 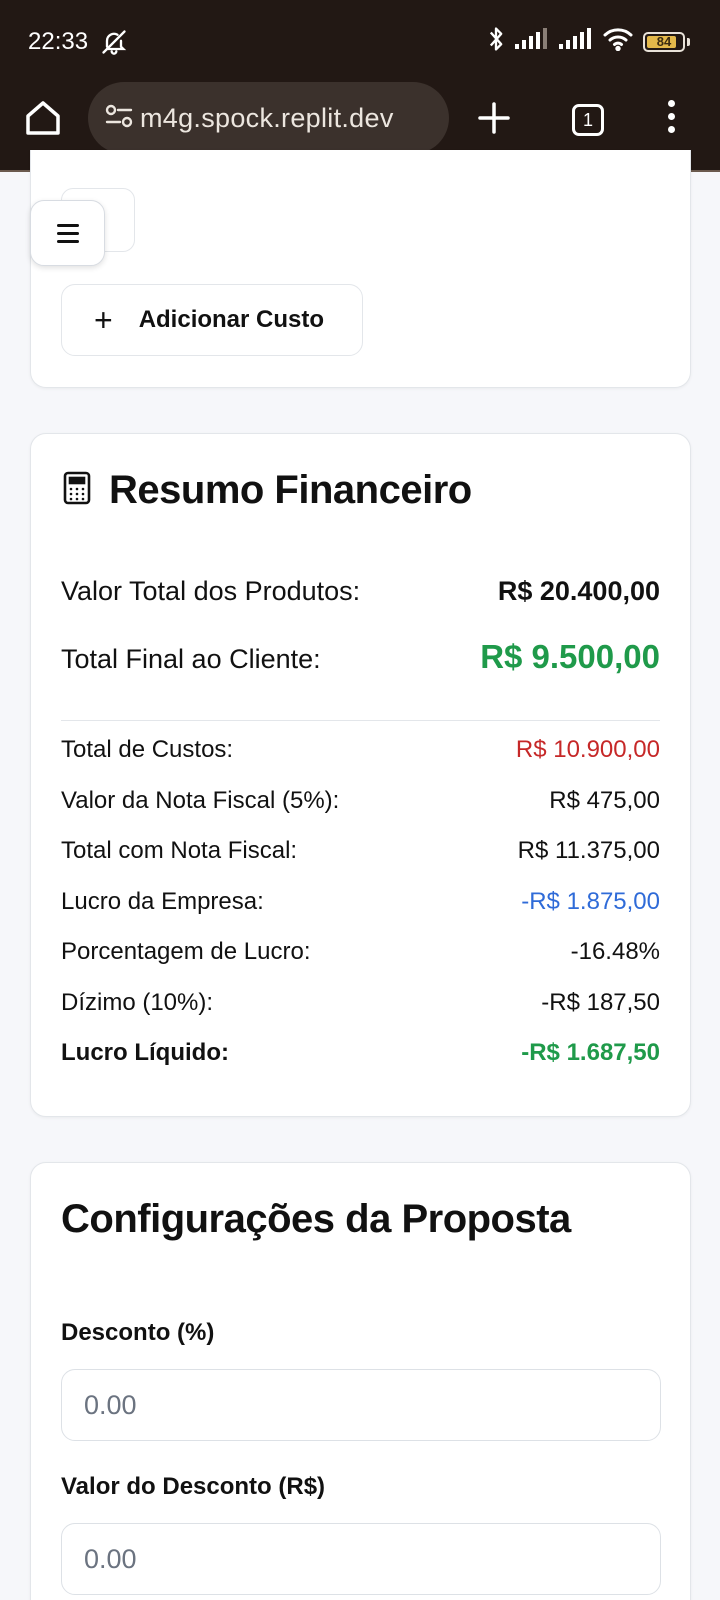 What do you see at coordinates (162, 901) in the screenshot?
I see `row-label: Lucro da Empresa:` at bounding box center [162, 901].